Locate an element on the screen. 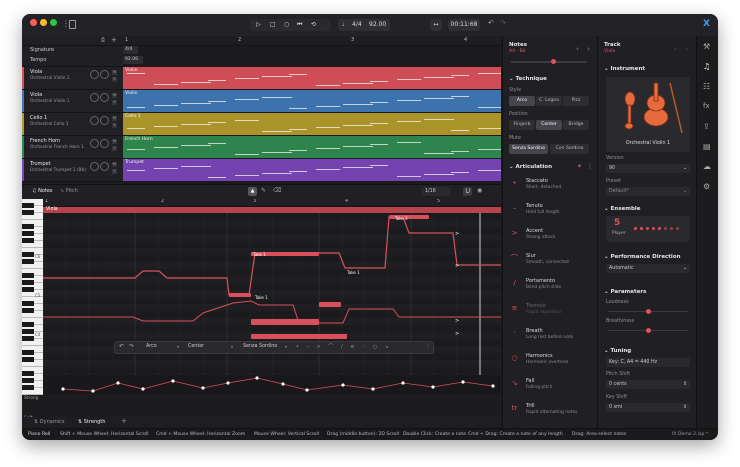  stepper-icon: ⇕ is located at coordinates (685, 384).